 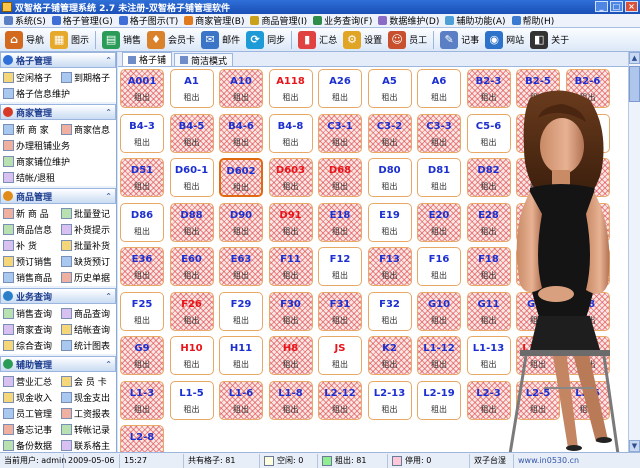 I want to click on cell-F16: F16 租出, so click(x=439, y=266).